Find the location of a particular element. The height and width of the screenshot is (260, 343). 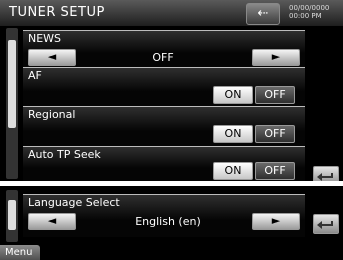

language-select-label: Language Select is located at coordinates (74, 202).